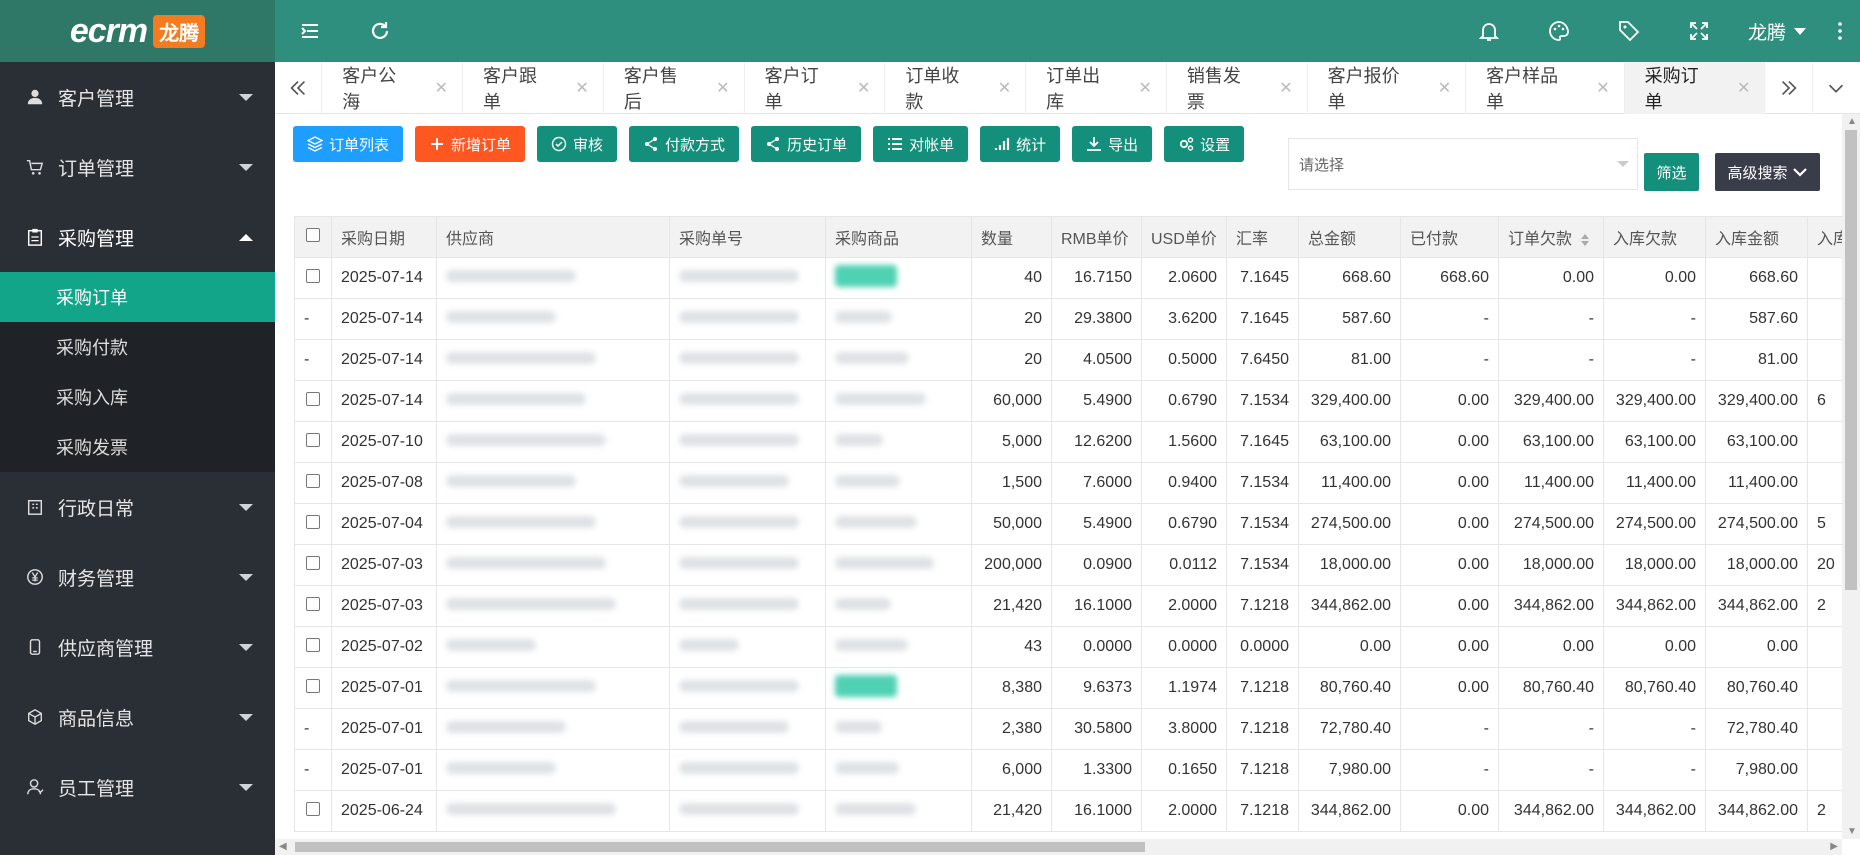 This screenshot has height=855, width=1860. Describe the element at coordinates (1463, 164) in the screenshot. I see `filter-select: 请选择` at that location.